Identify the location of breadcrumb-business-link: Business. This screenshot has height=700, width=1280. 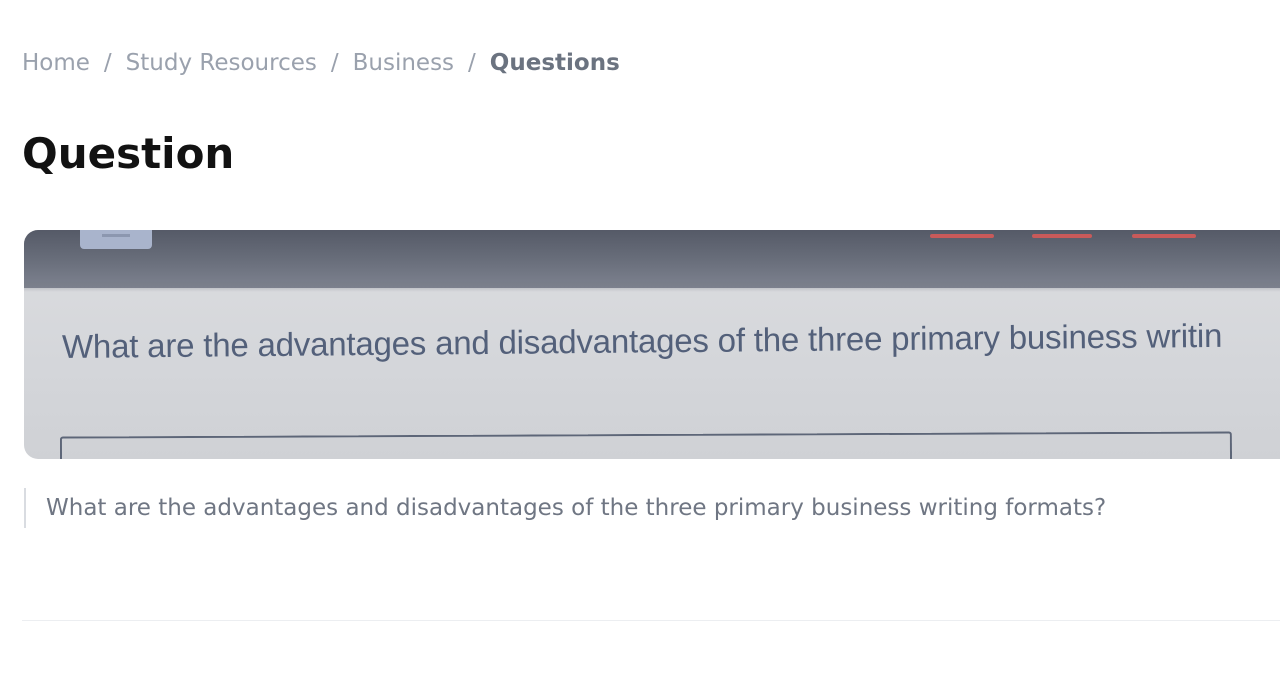
(403, 63).